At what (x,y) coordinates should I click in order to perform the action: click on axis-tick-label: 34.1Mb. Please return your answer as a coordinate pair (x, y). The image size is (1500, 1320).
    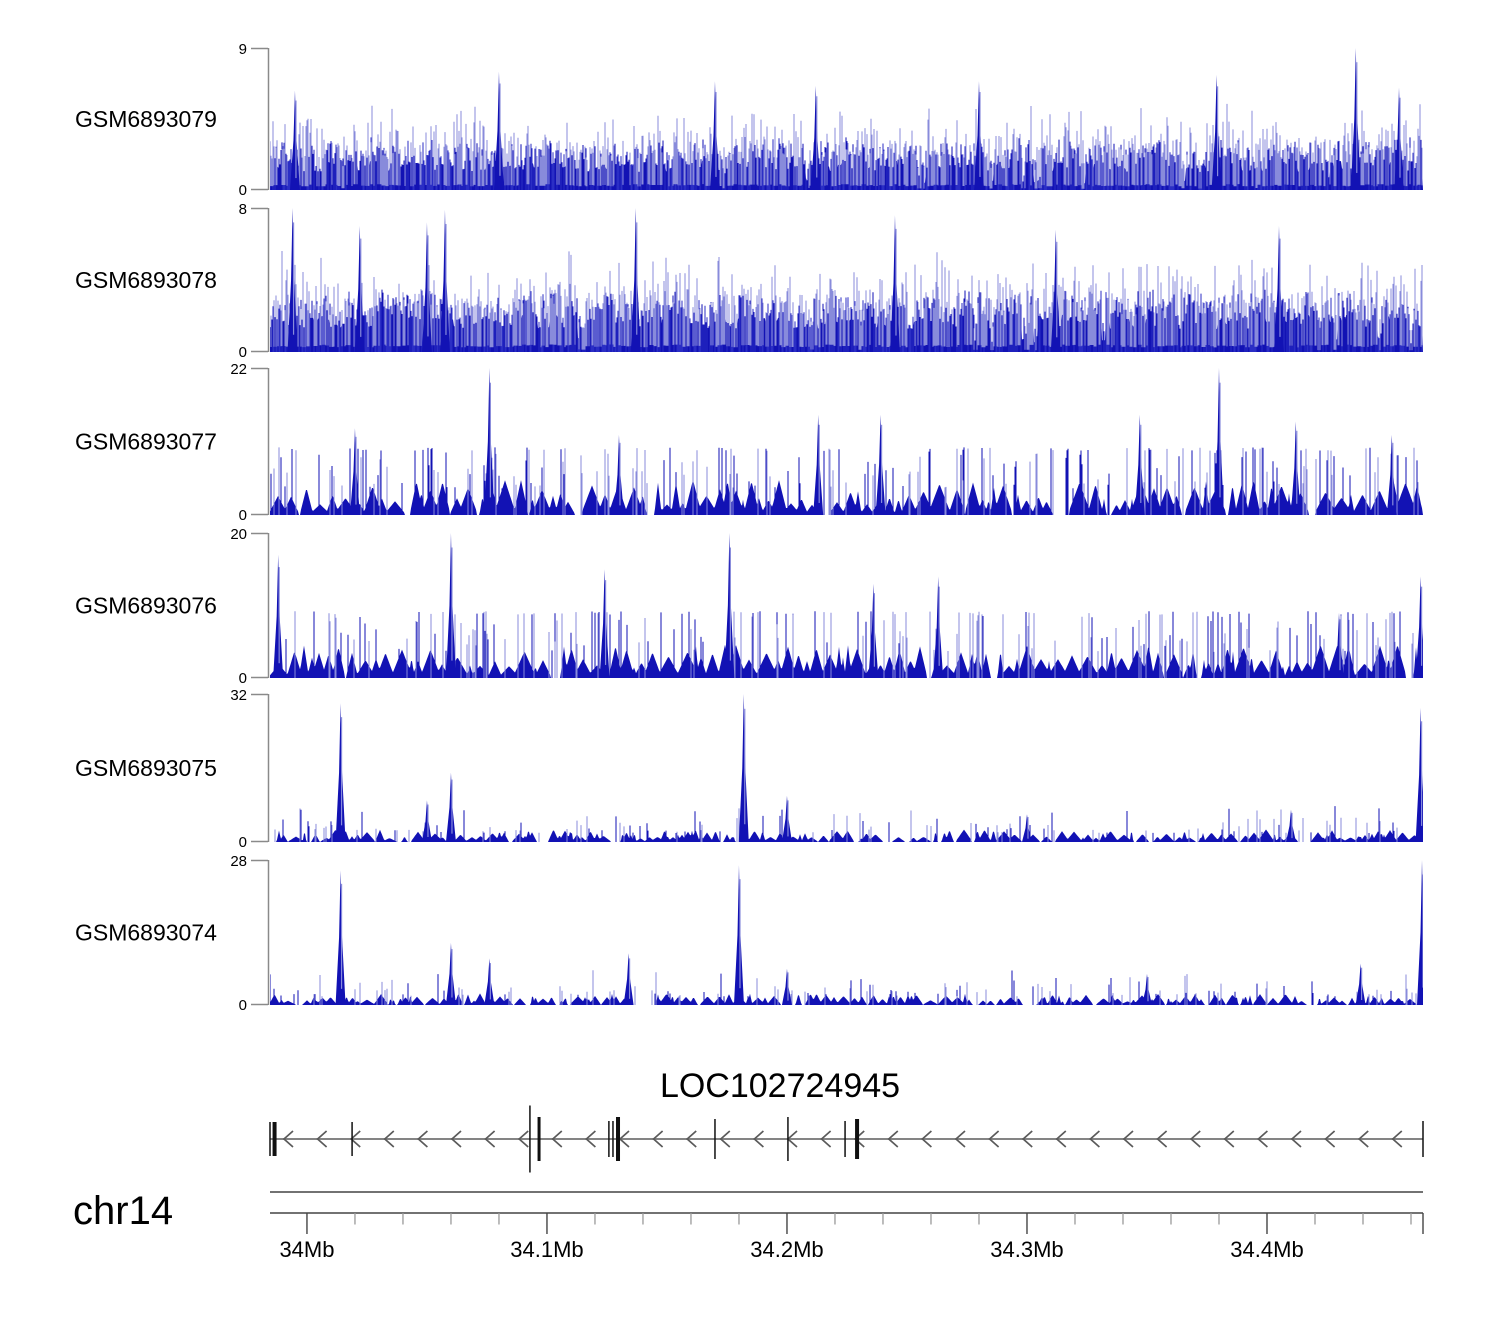
    Looking at the image, I should click on (546, 1249).